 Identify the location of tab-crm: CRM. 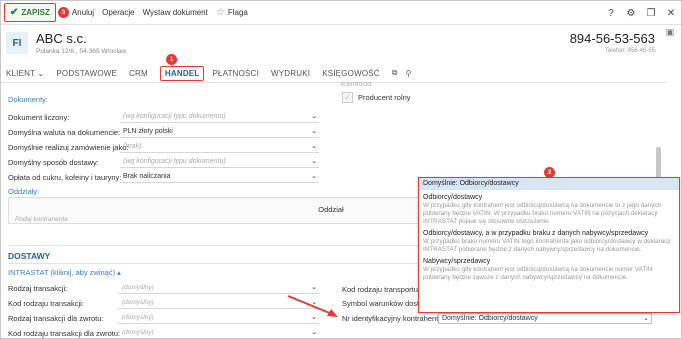
(138, 73).